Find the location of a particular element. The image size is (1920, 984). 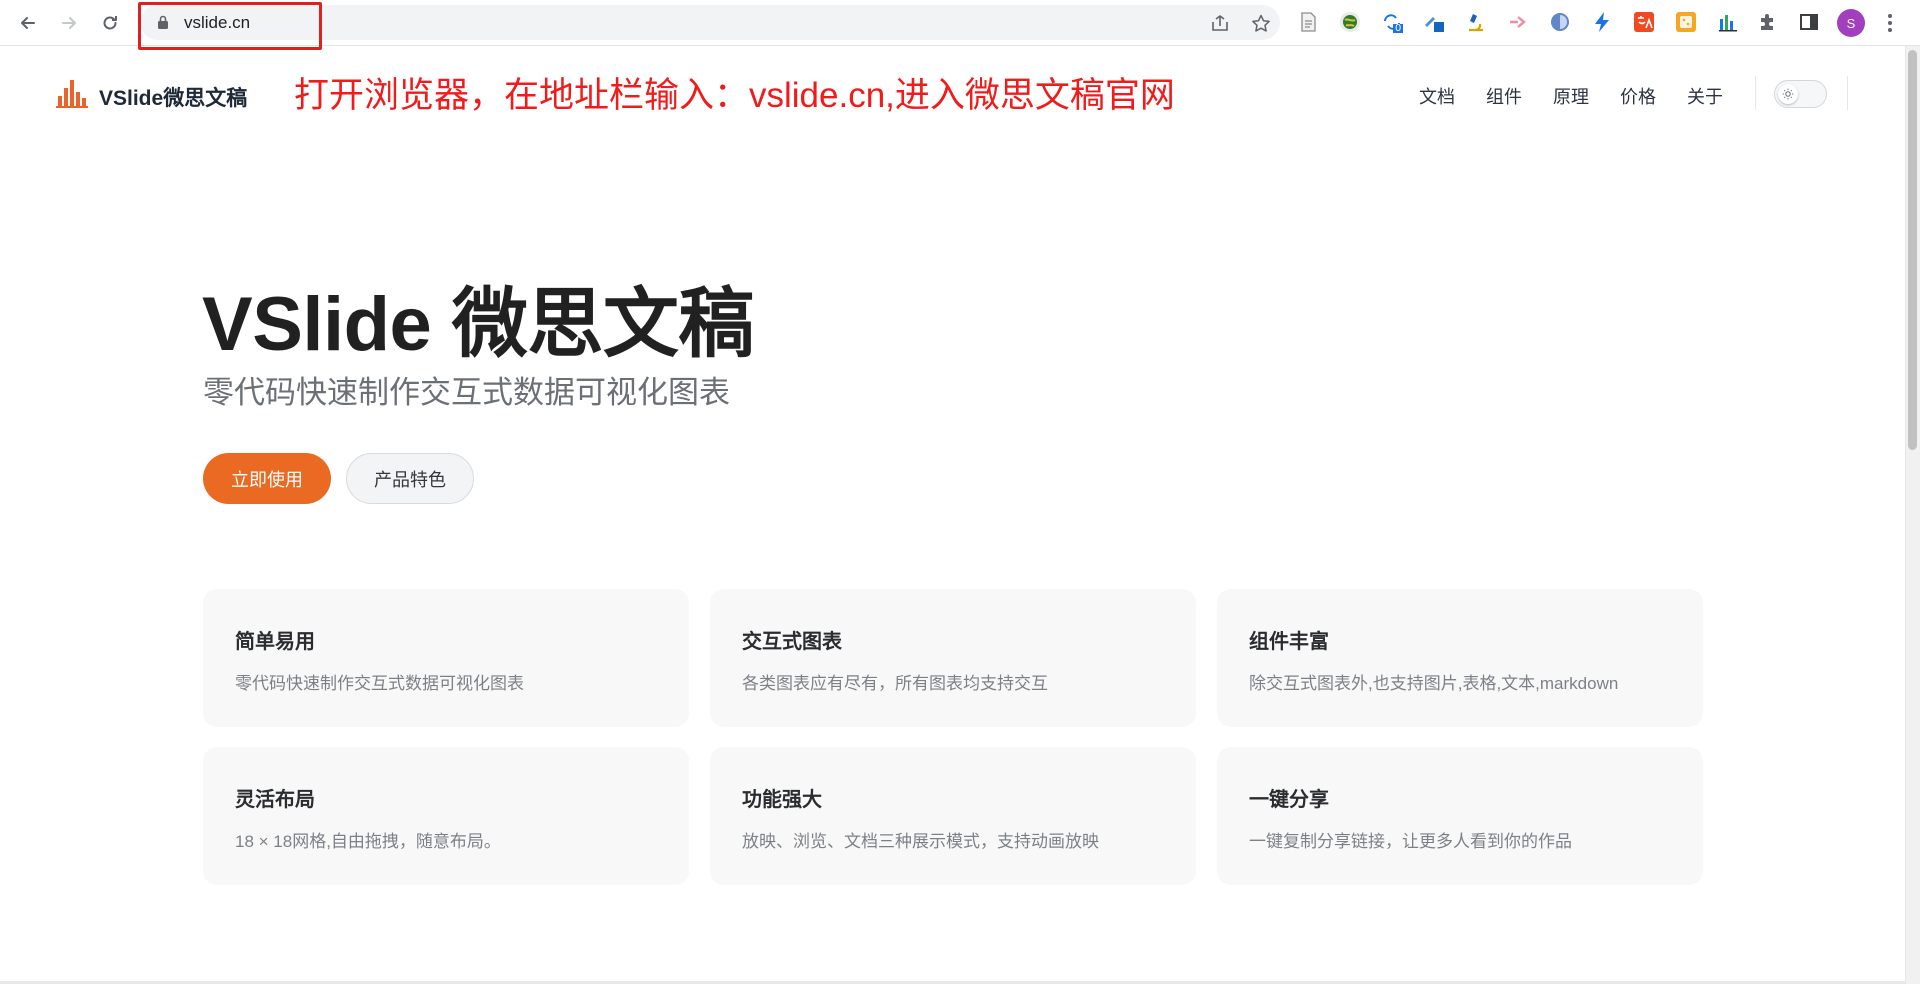

nav-about: 关于 is located at coordinates (1705, 96).